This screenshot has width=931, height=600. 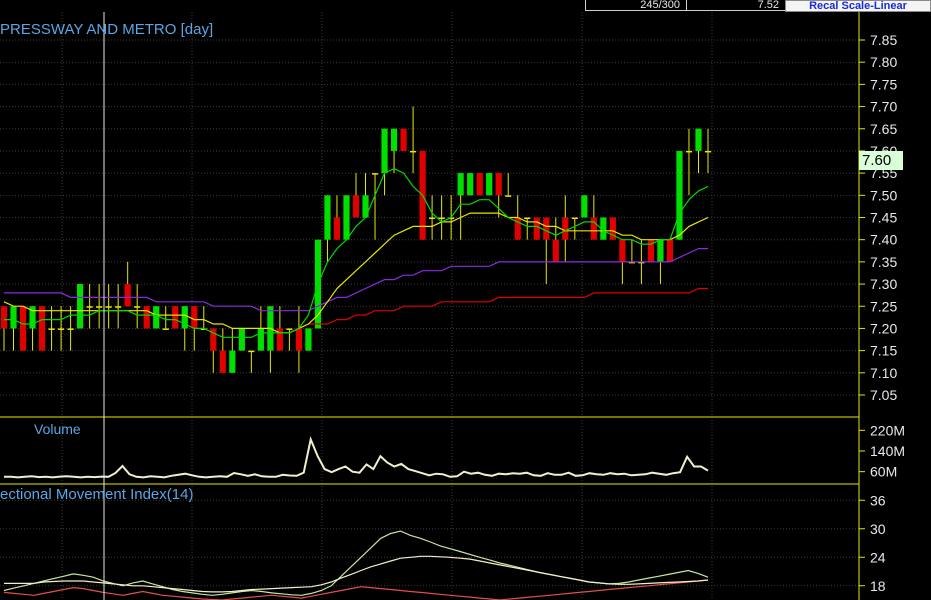 I want to click on price-tick-label: 7.10, so click(x=883, y=373).